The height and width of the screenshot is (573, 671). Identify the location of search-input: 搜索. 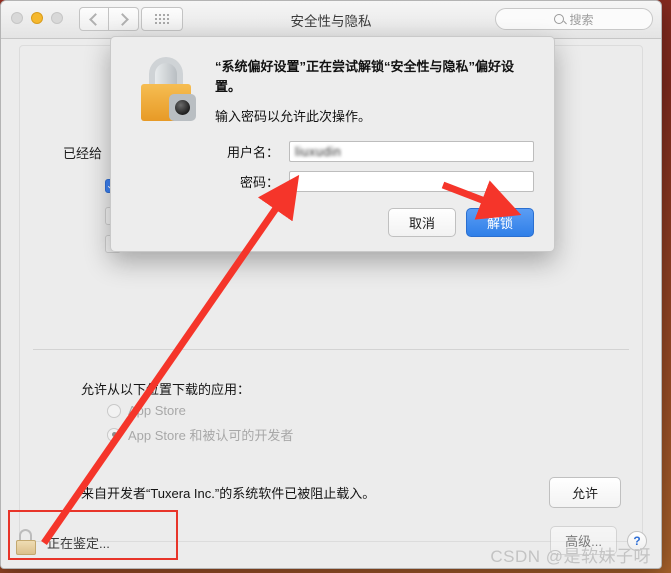
(574, 19).